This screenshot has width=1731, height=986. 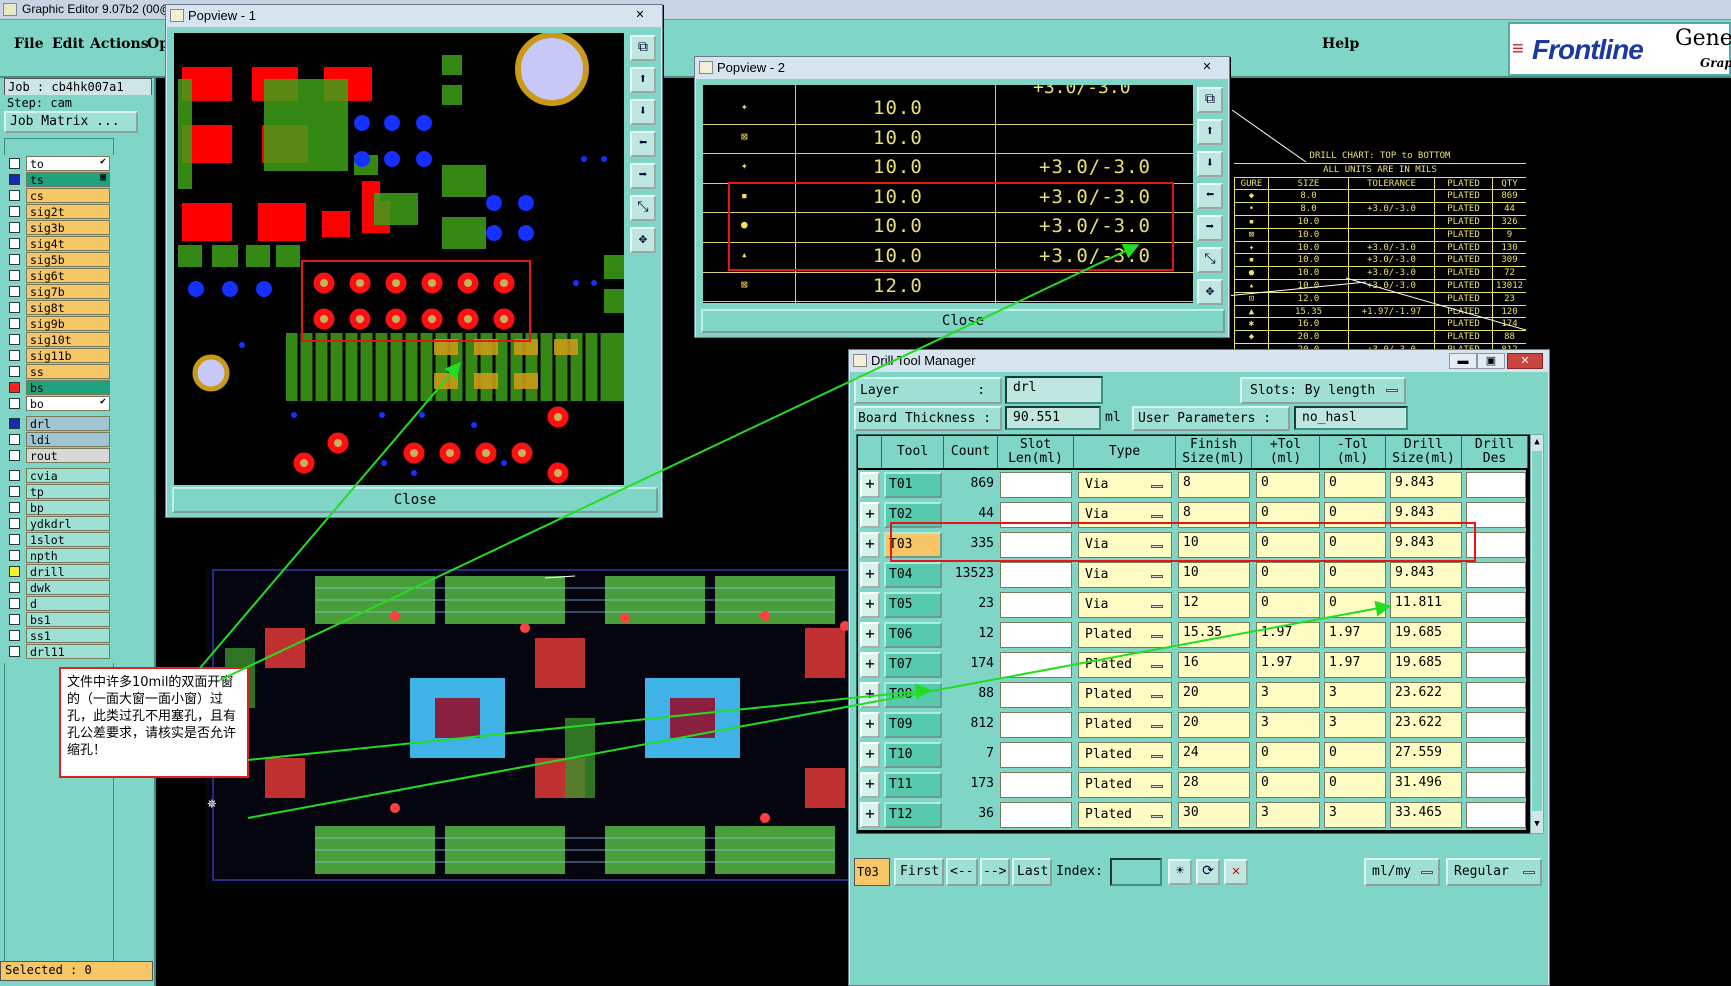 What do you see at coordinates (68, 507) in the screenshot?
I see `layer-name: bp` at bounding box center [68, 507].